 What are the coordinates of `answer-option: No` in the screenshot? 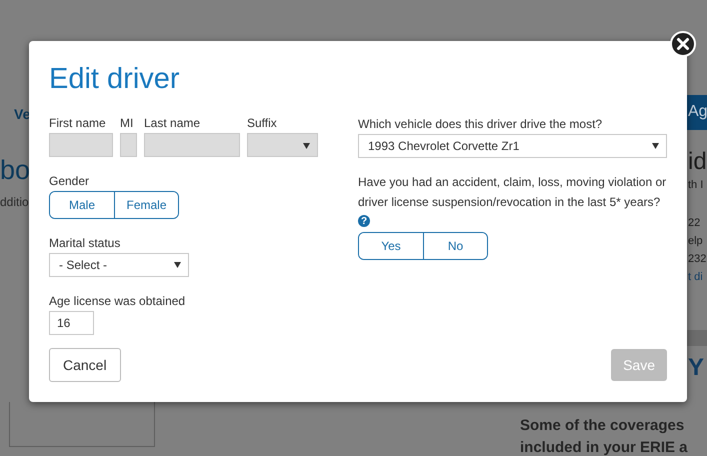 It's located at (455, 246).